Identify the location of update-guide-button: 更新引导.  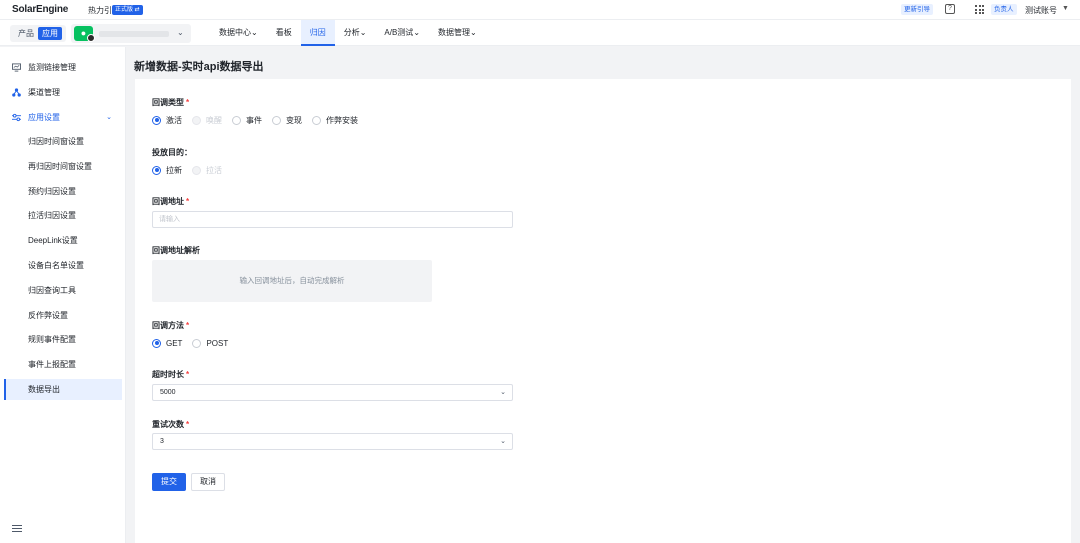
(917, 9).